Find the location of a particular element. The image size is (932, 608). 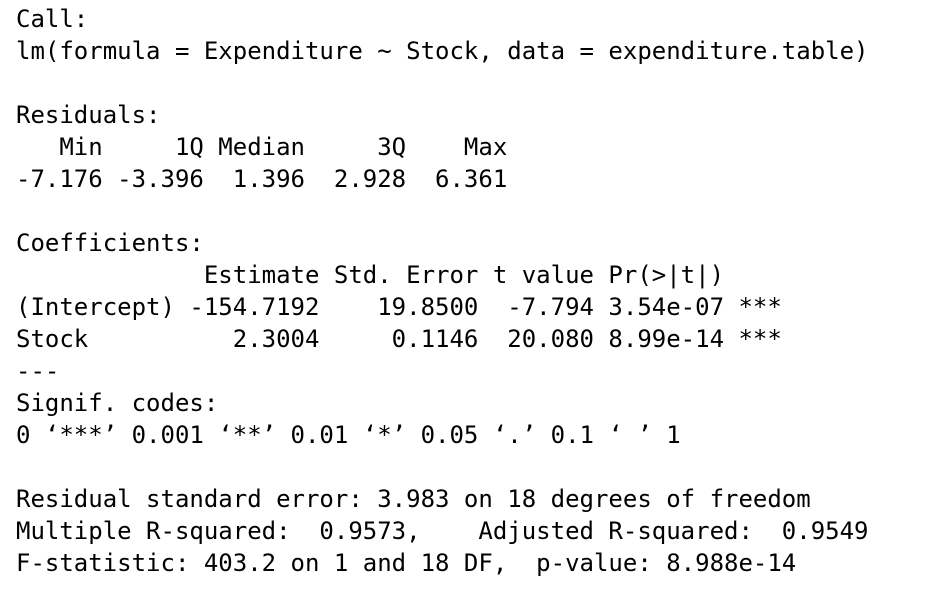

residuals-header: Residuals: is located at coordinates (88, 115).